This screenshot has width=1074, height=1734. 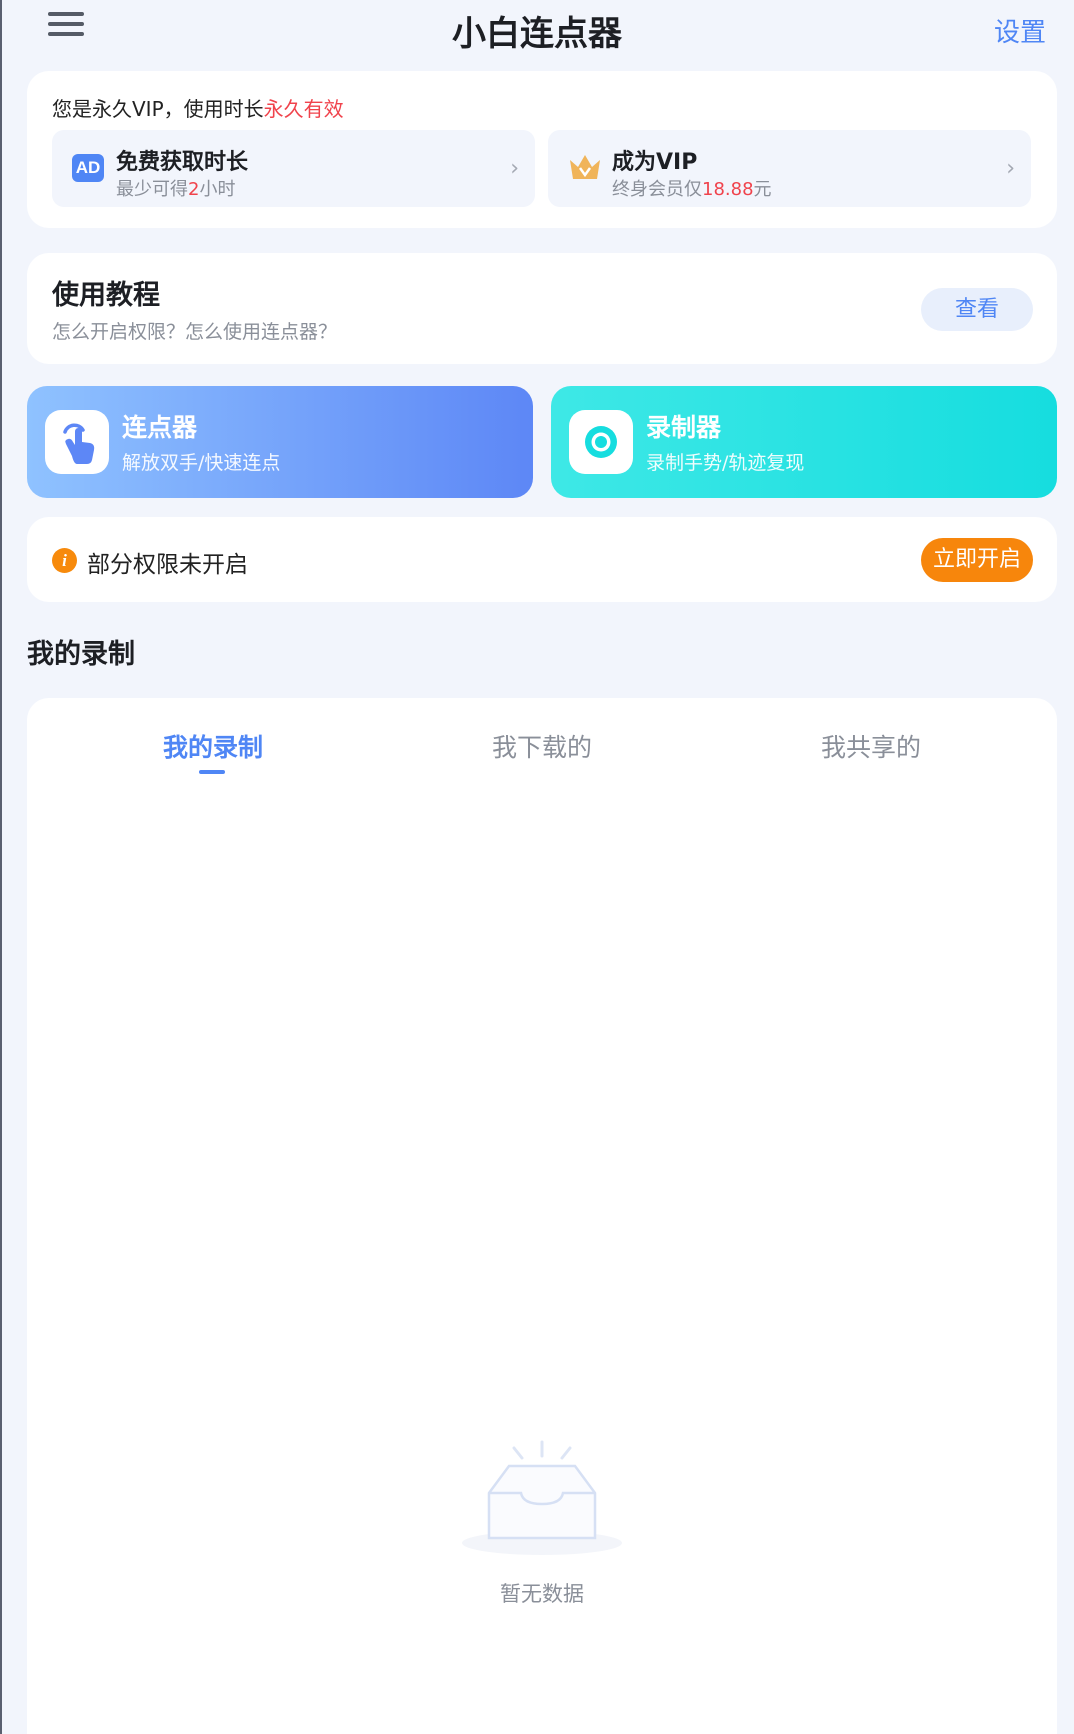 I want to click on permission-text: 部分权限未开启, so click(x=167, y=565).